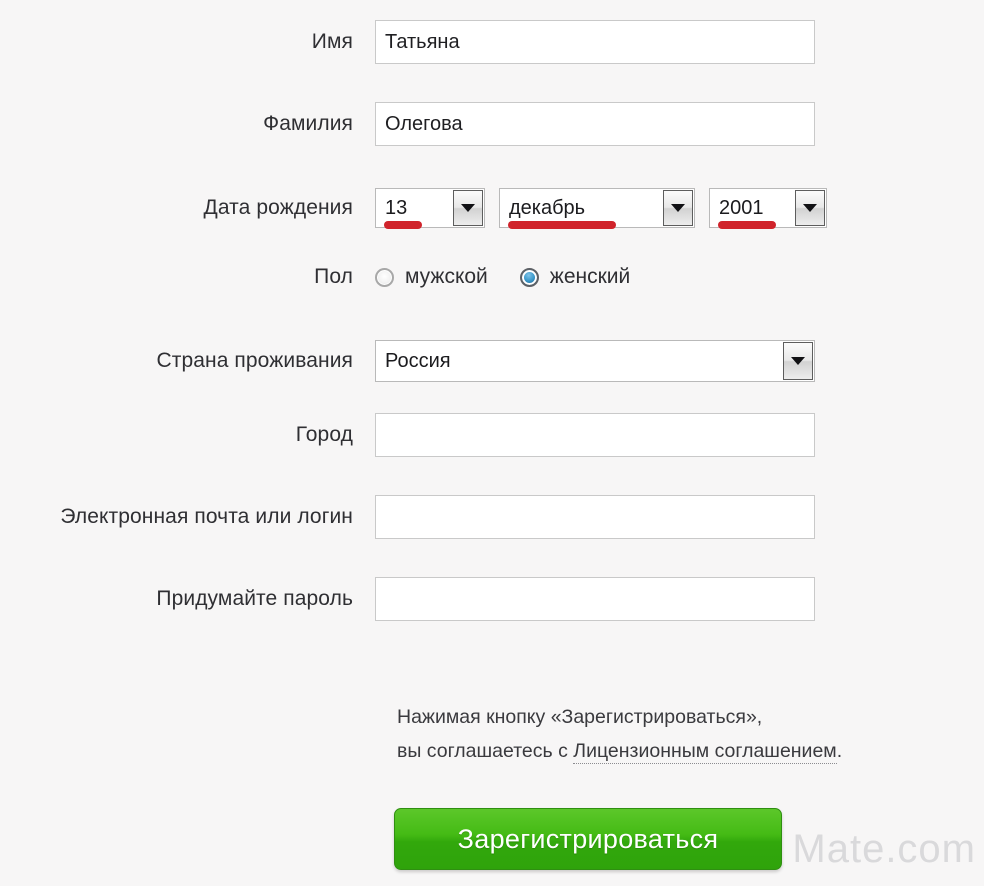  What do you see at coordinates (595, 517) in the screenshot?
I see `email-input` at bounding box center [595, 517].